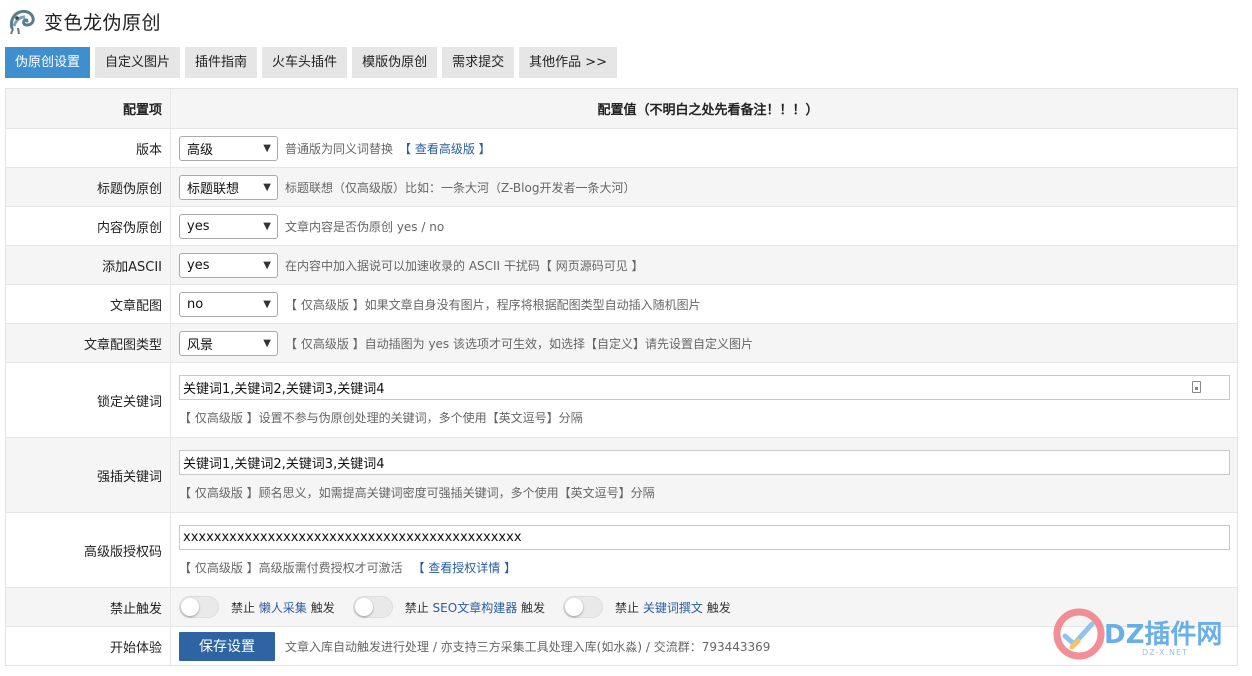  Describe the element at coordinates (1165, 652) in the screenshot. I see `watermark-url: DZ-X.NET` at that location.